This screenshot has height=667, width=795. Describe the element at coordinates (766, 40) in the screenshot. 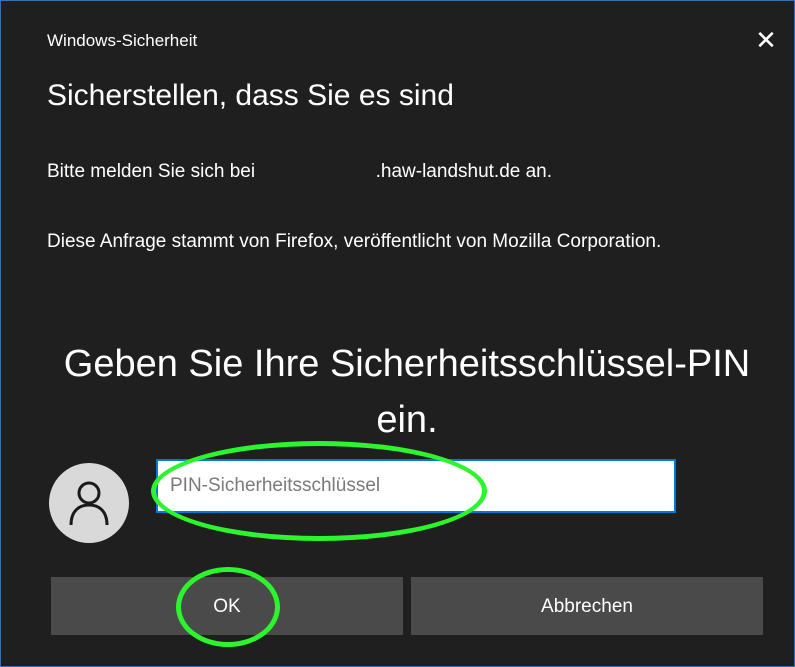

I see `close-icon: ✕` at that location.